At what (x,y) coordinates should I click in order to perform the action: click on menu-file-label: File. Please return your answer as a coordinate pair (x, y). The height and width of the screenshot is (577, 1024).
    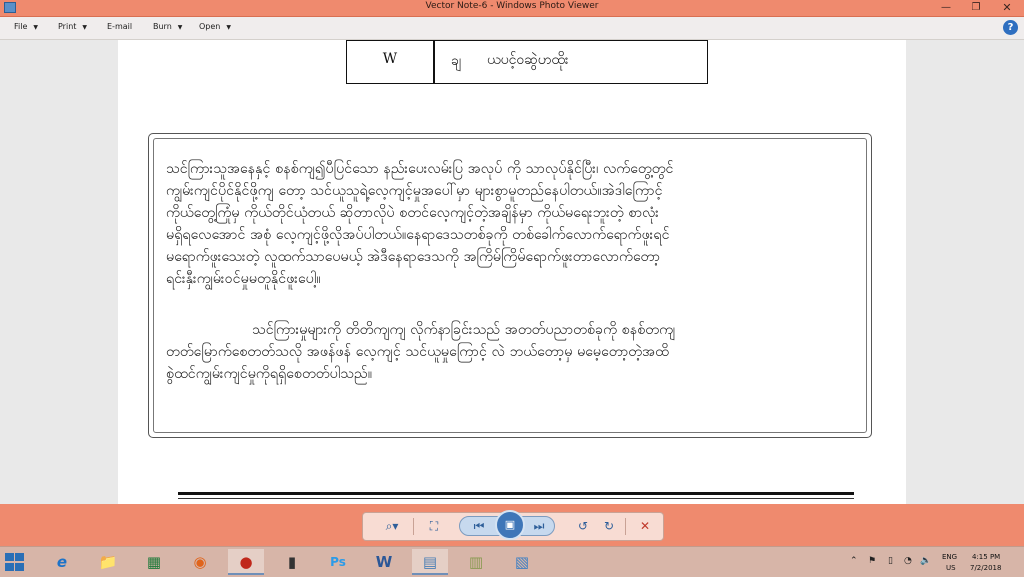
    Looking at the image, I should click on (21, 26).